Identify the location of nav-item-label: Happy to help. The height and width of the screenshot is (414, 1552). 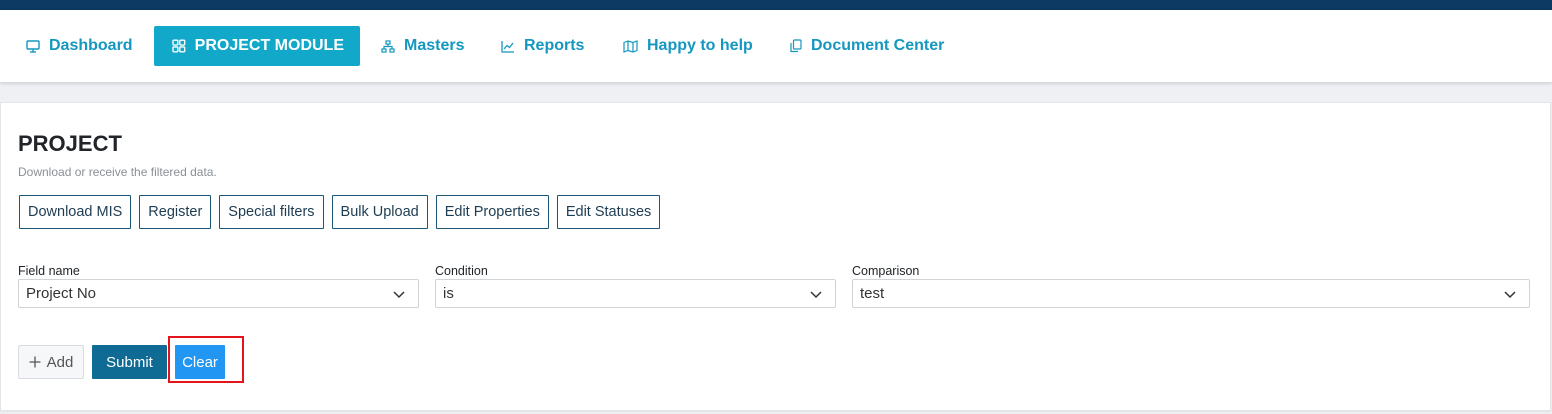
(700, 45).